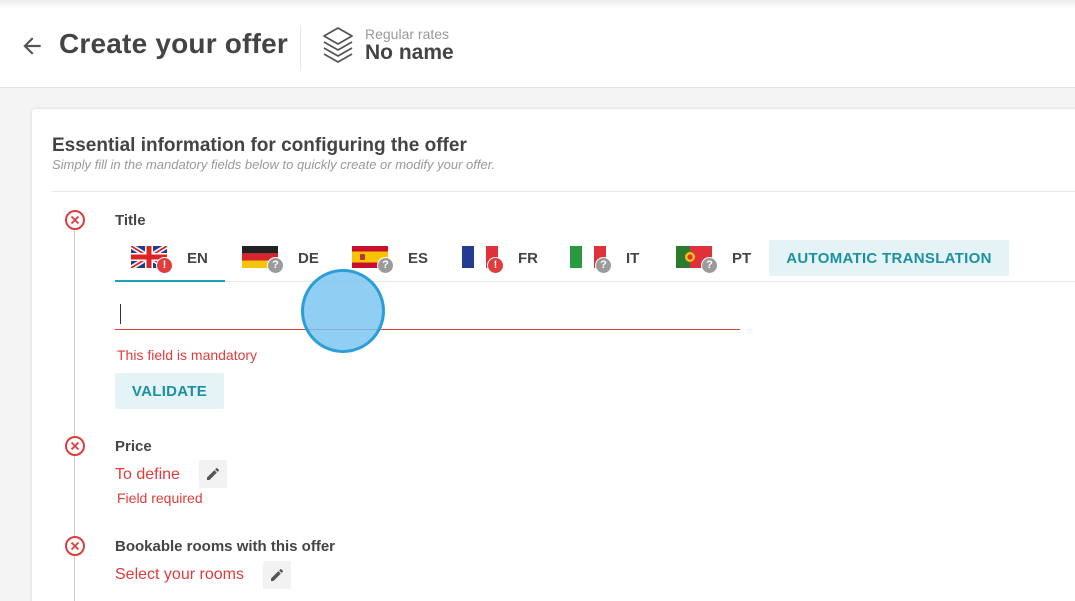 This screenshot has width=1075, height=601. I want to click on rate-caption: Regular rates, so click(407, 34).